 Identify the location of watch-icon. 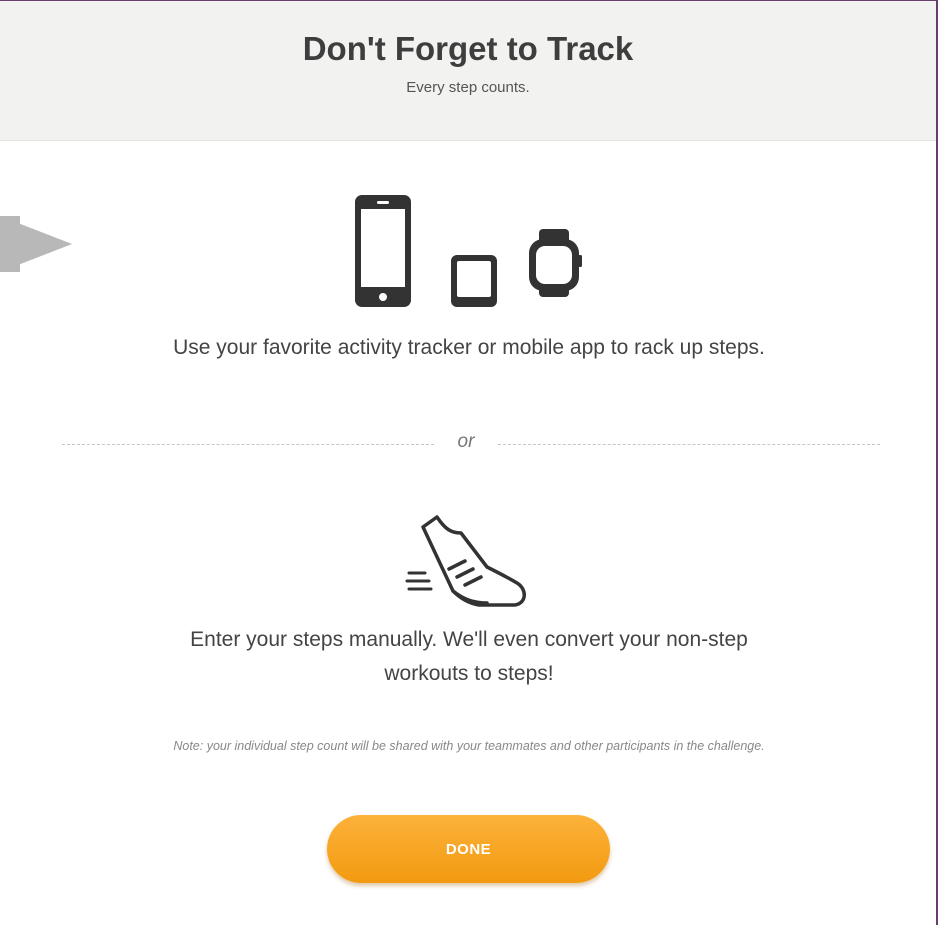
(555, 263).